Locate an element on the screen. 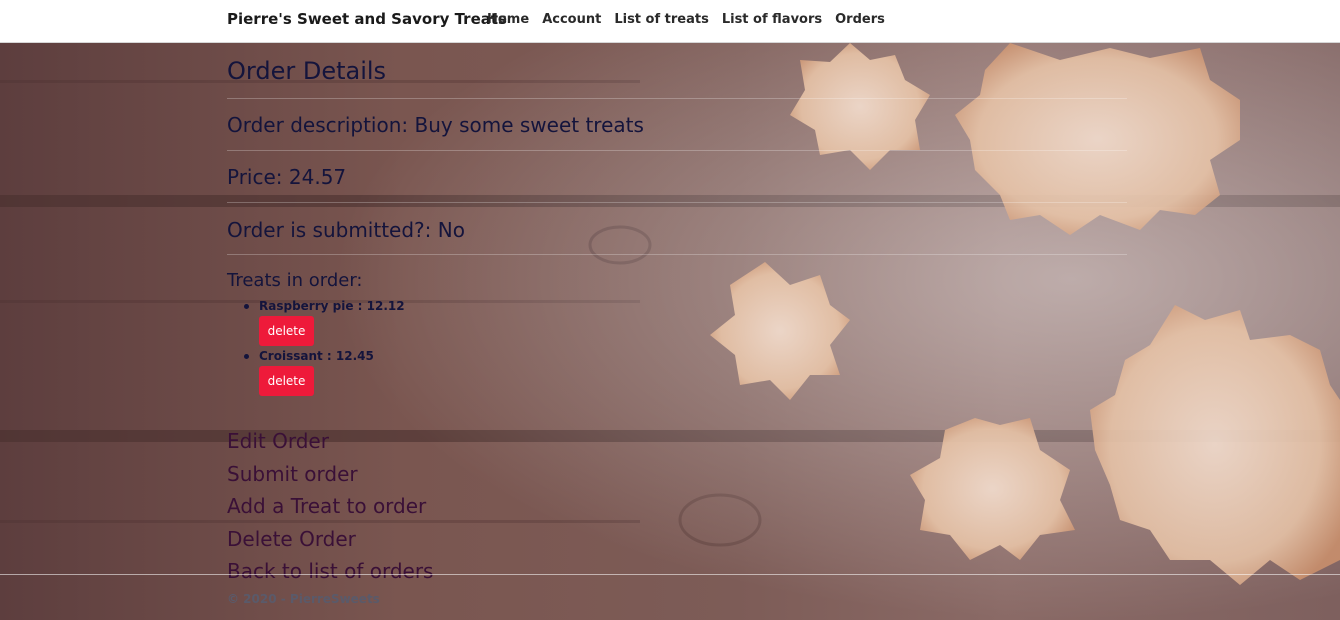  list-item: Raspberry pie : 12.12 delete is located at coordinates (324, 322).